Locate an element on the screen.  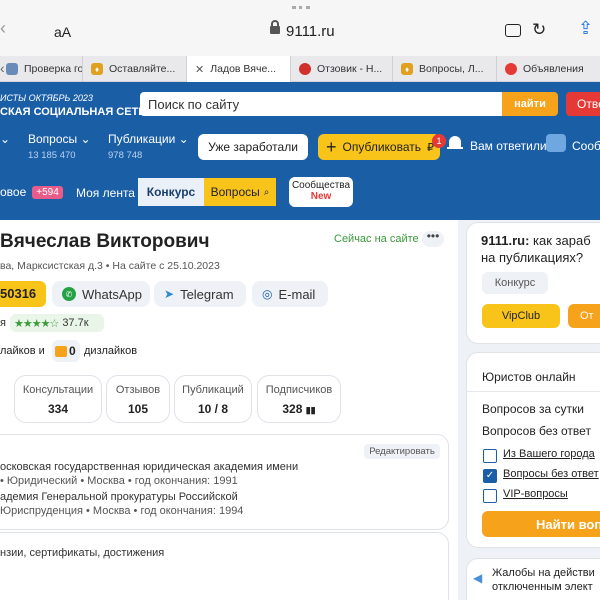
profile-name: Вячеслав Викторович is located at coordinates (105, 241).